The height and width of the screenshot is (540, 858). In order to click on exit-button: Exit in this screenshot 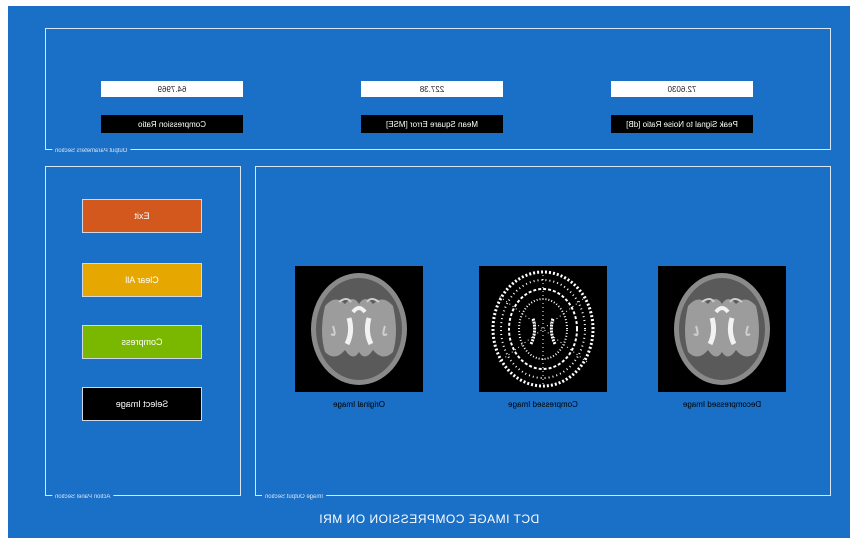, I will do `click(142, 216)`.